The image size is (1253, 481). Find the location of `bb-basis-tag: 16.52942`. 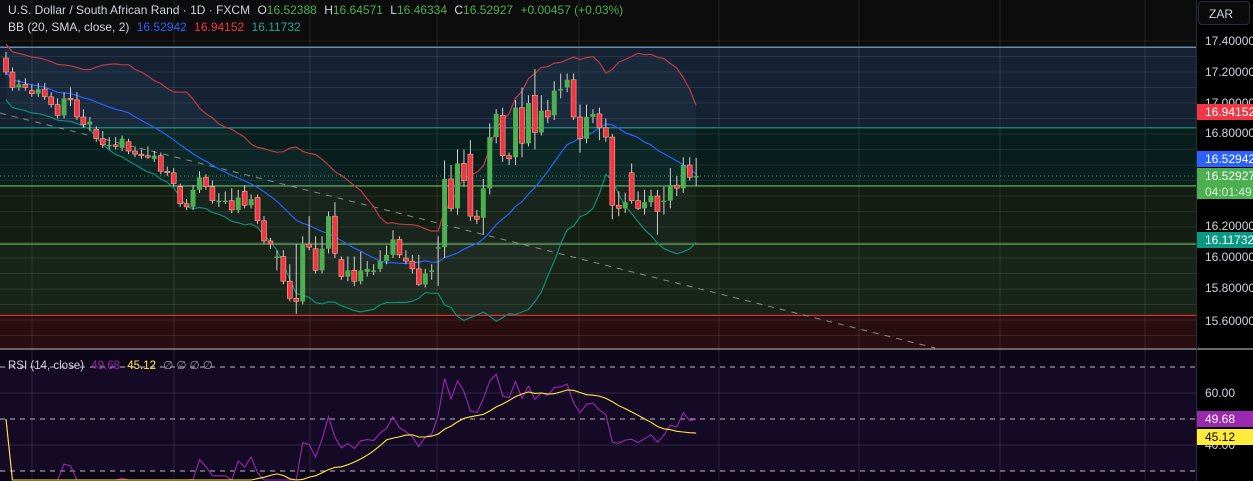

bb-basis-tag: 16.52942 is located at coordinates (1225, 159).